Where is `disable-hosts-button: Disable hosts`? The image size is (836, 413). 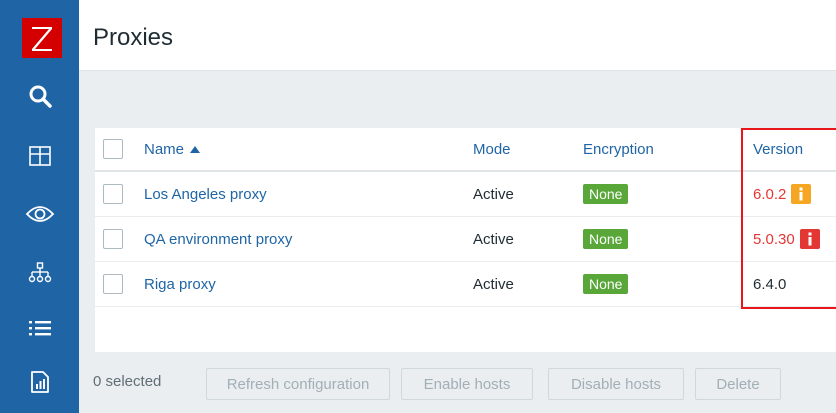
disable-hosts-button: Disable hosts is located at coordinates (616, 384).